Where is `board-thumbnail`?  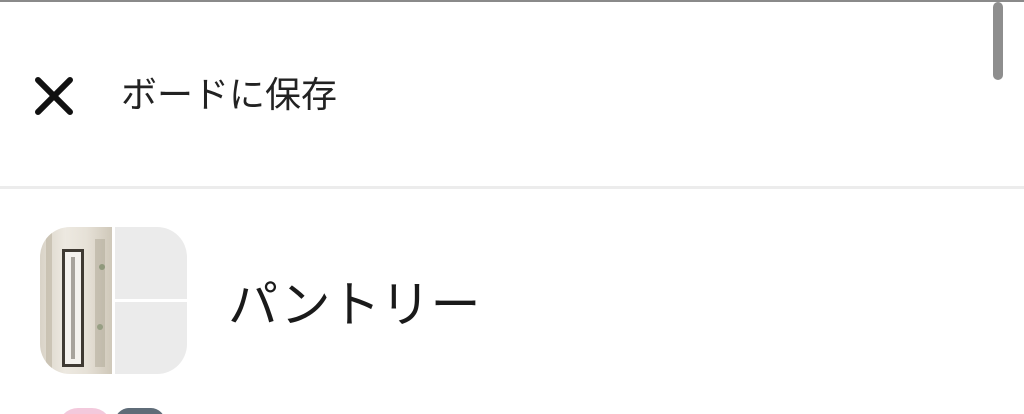
board-thumbnail is located at coordinates (113, 300).